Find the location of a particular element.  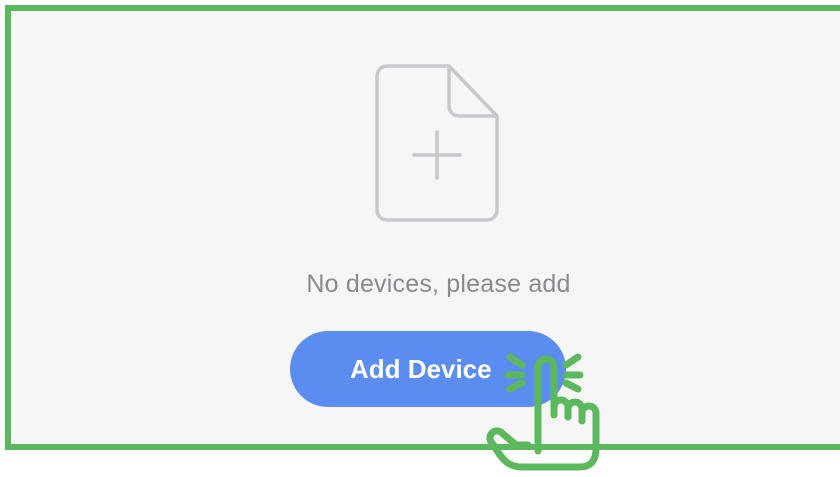

add-file-icon is located at coordinates (437, 143).